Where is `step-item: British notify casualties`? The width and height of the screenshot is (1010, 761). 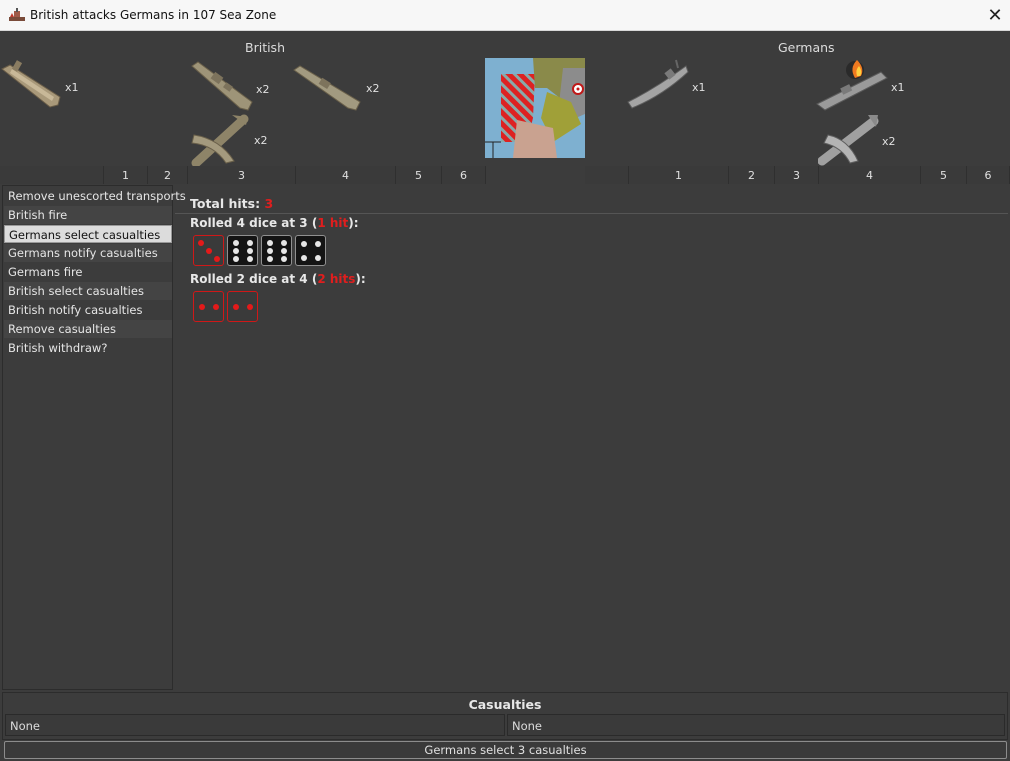
step-item: British notify casualties is located at coordinates (88, 310).